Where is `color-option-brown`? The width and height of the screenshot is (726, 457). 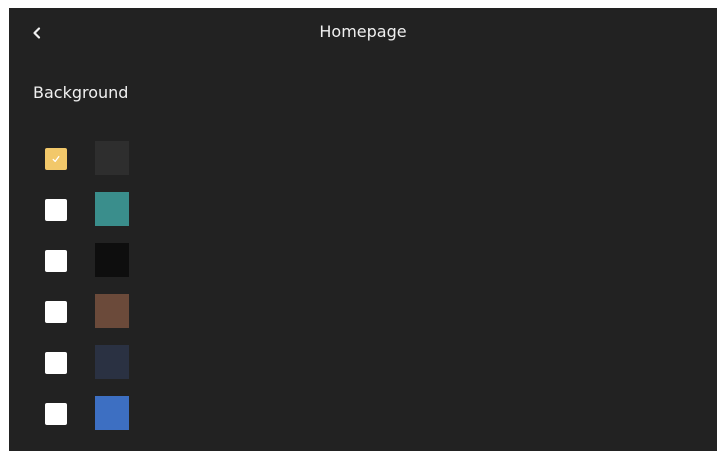 color-option-brown is located at coordinates (99, 311).